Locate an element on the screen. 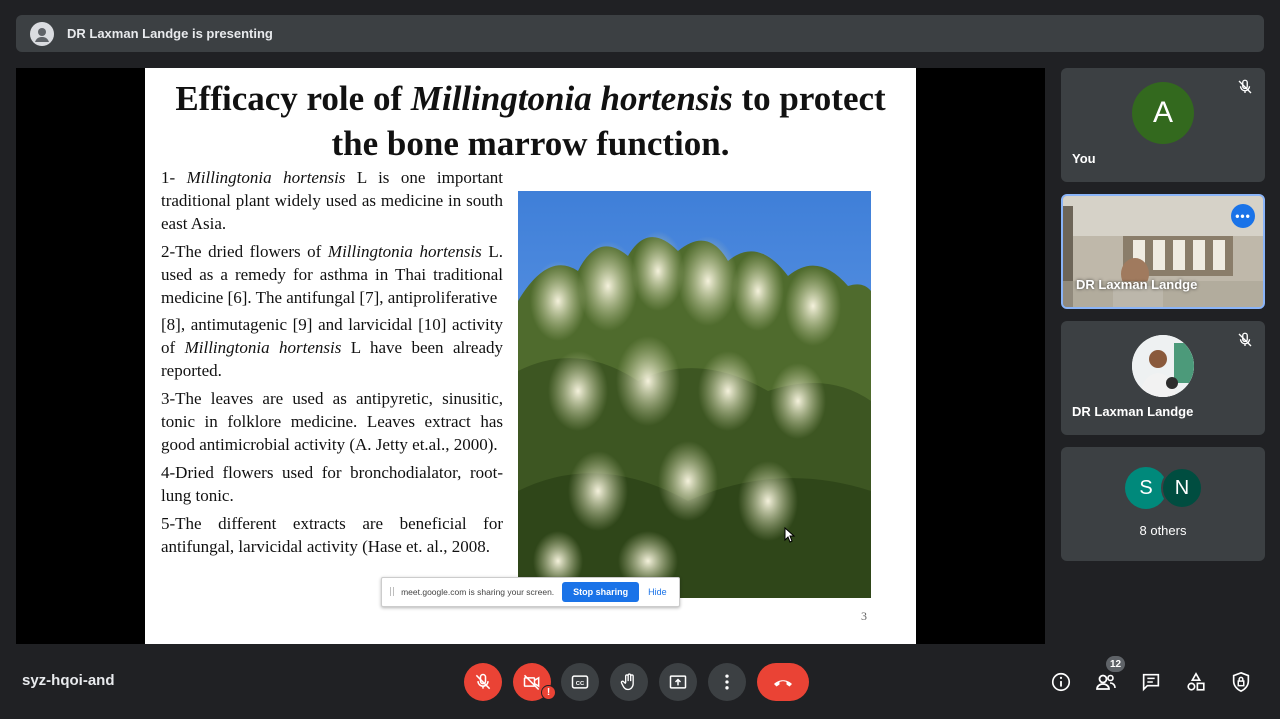  captions-button: CC is located at coordinates (580, 682).